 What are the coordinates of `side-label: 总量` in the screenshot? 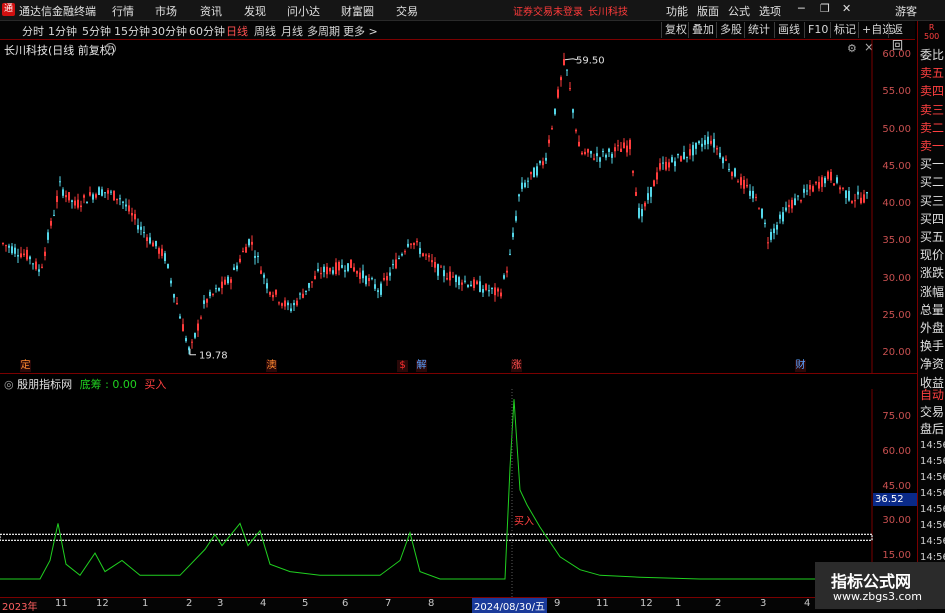 It's located at (932, 309).